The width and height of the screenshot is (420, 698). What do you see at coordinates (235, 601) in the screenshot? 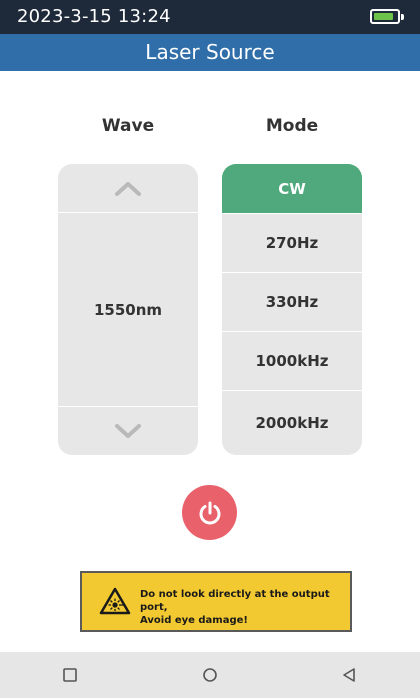
I see `warning-line-1: Do not look directly at the output port,` at bounding box center [235, 601].